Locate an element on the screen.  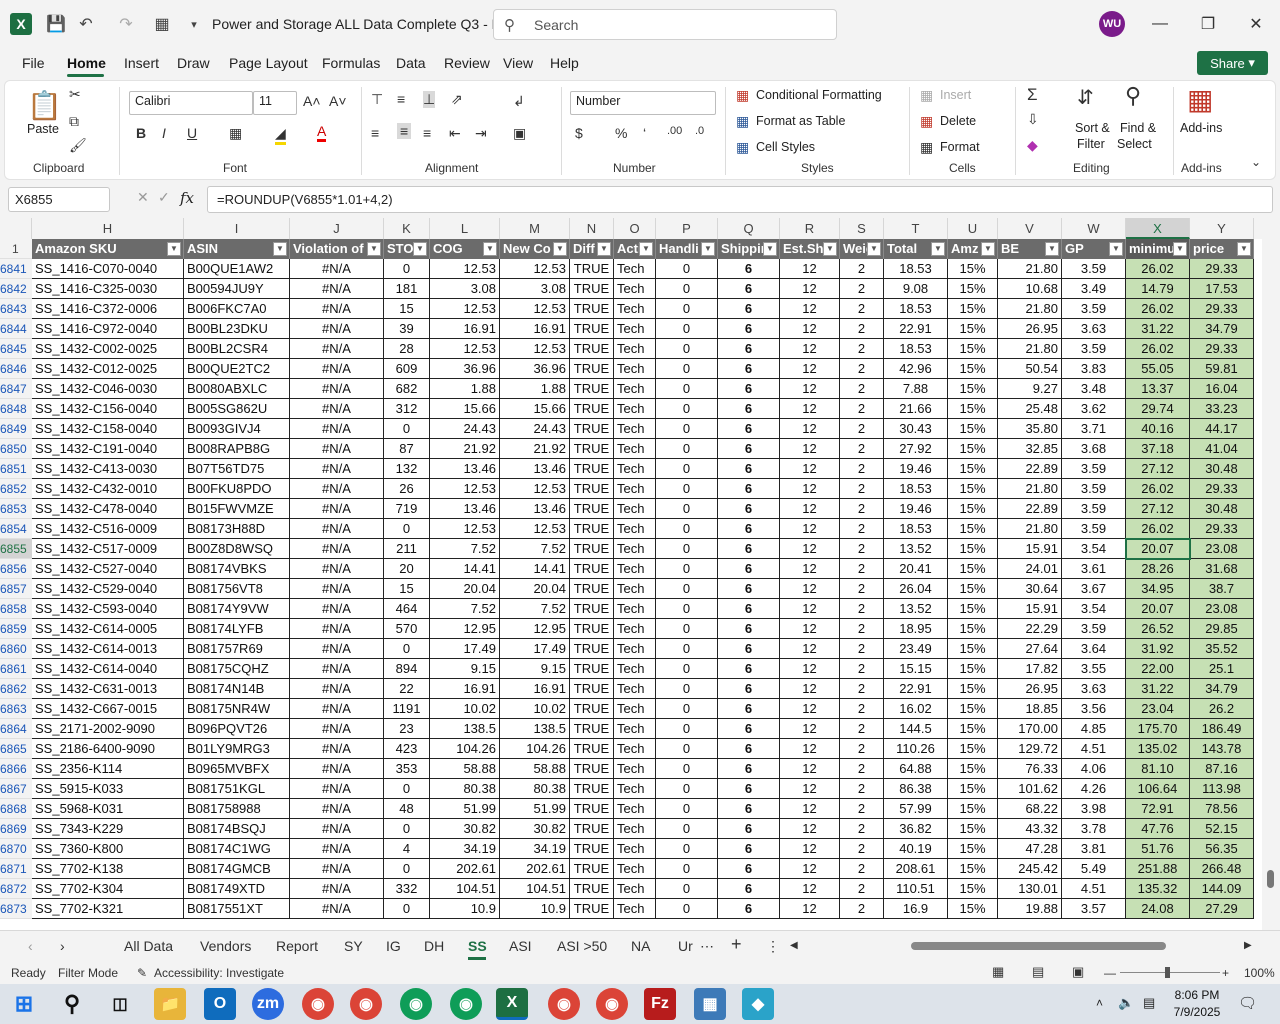
tray-chevron-icon: ˄ is located at coordinates (1099, 1003).